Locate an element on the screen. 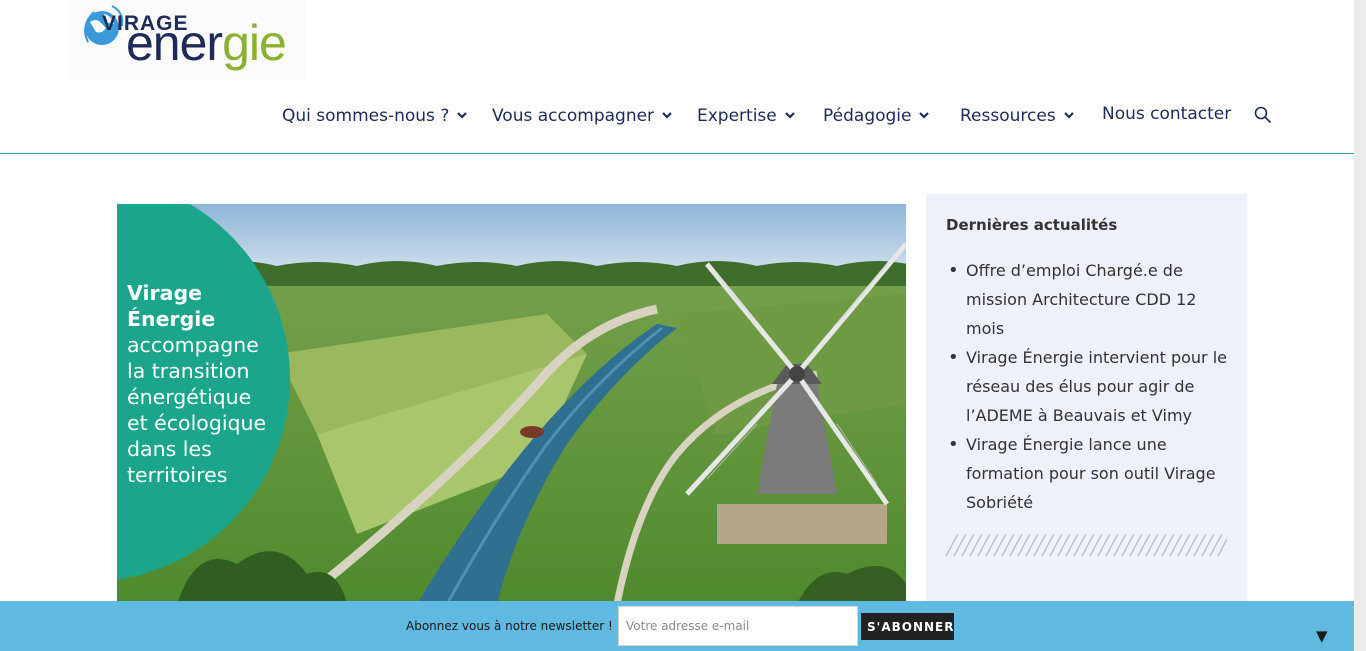 This screenshot has height=651, width=1366. nav-item-label: Expertise is located at coordinates (737, 116).